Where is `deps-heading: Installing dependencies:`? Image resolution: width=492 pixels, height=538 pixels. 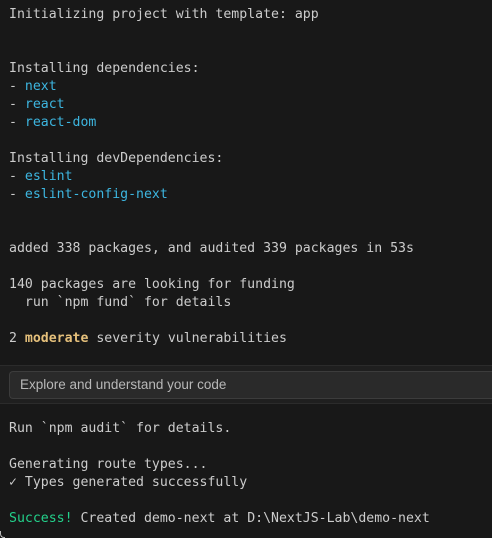
deps-heading: Installing dependencies: is located at coordinates (104, 68).